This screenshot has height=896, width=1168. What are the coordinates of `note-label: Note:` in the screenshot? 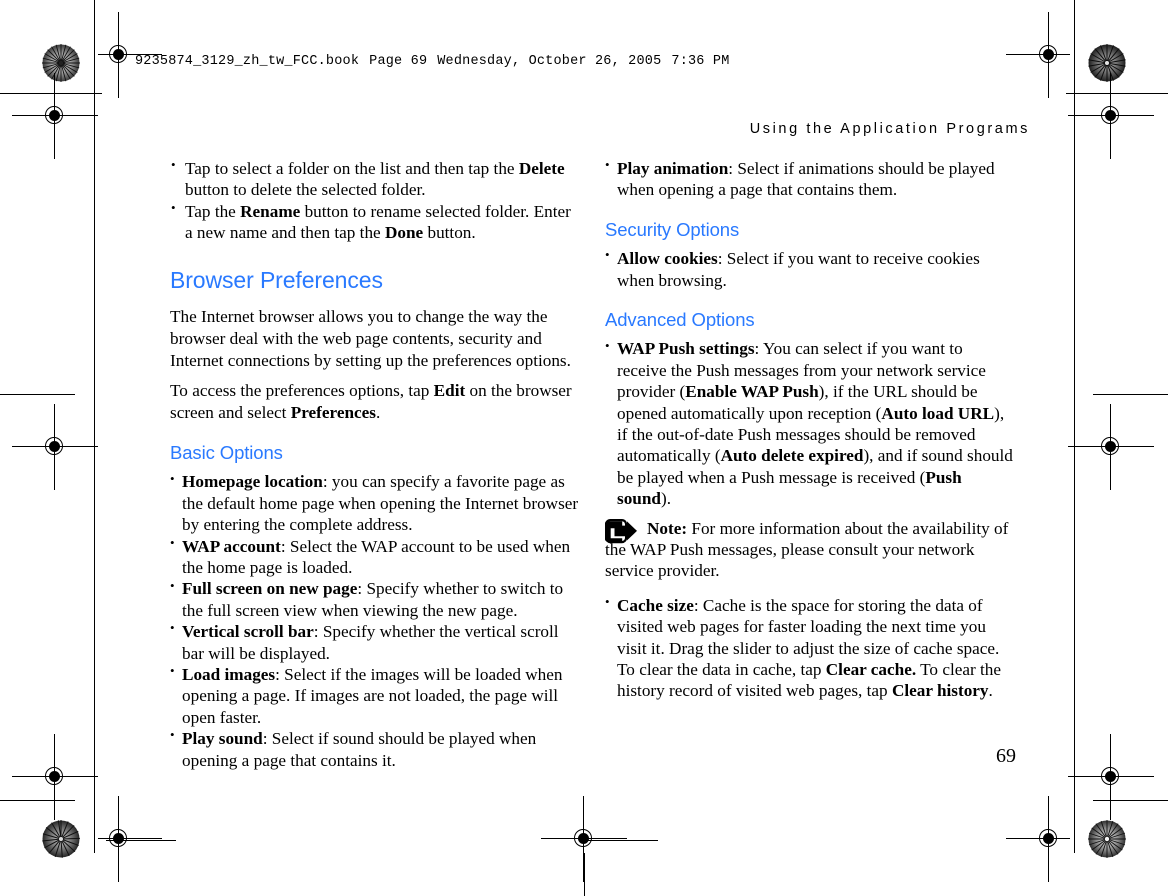 It's located at (667, 528).